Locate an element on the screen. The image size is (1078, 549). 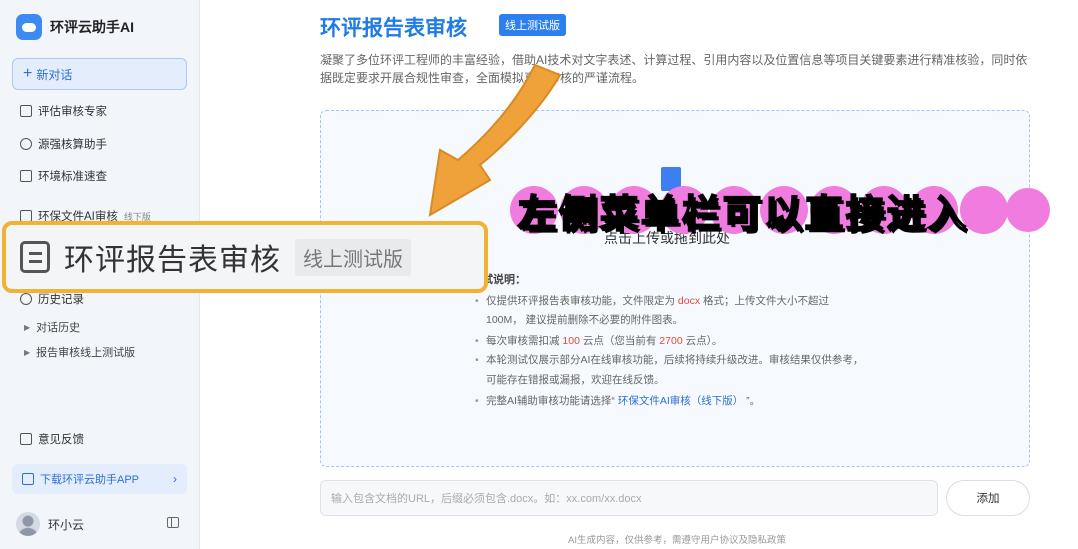
note-item: • 完整AI辅助审核功能请选择“ 环保文件AI审核（线下版） ”。 is located at coordinates (618, 401).